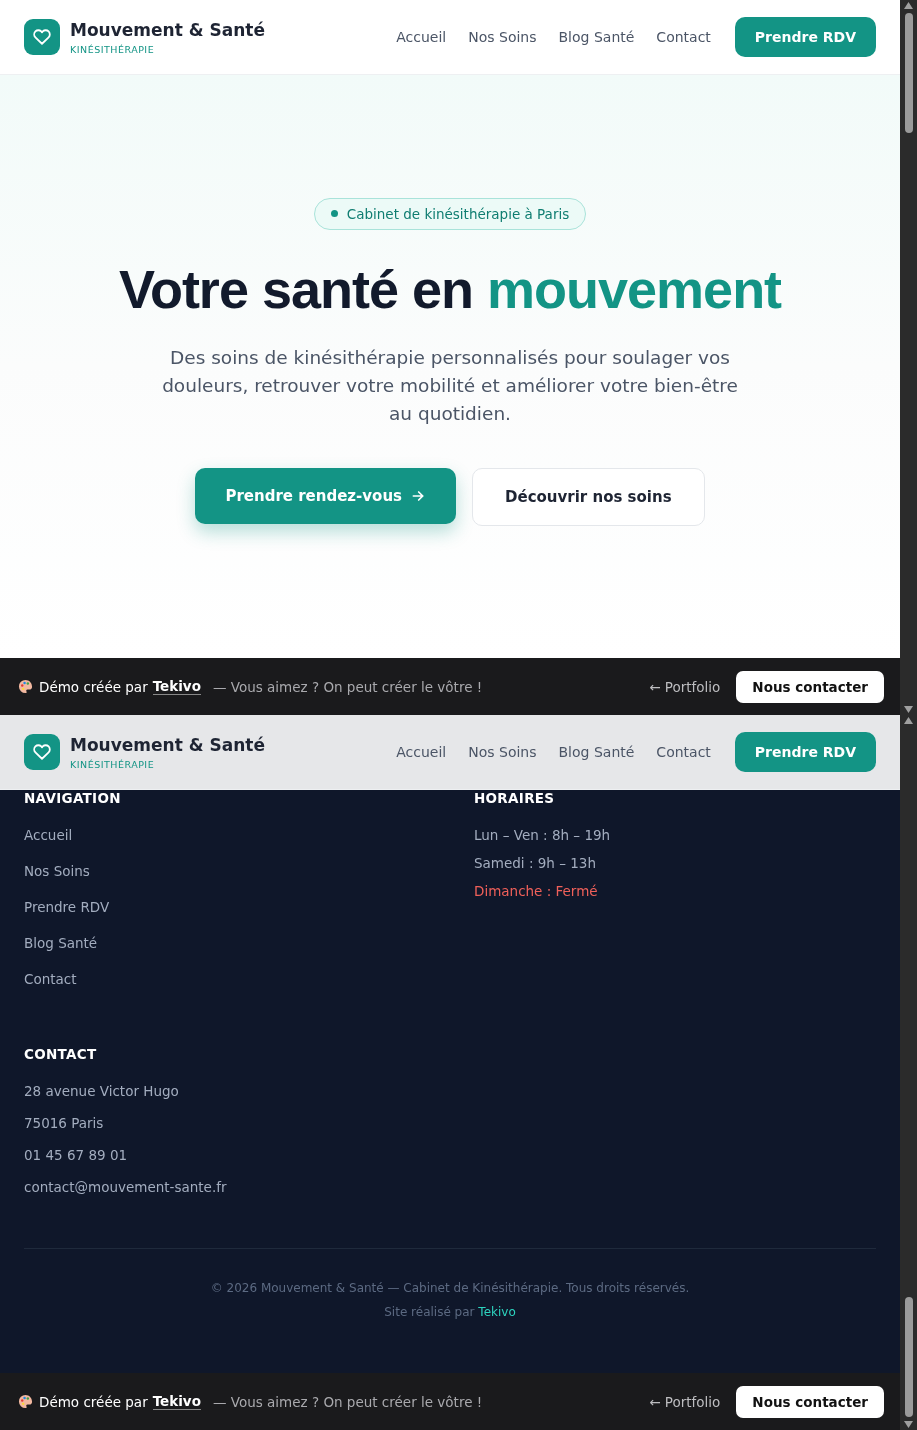 This screenshot has width=917, height=1430. I want to click on credit-text: Site réalisé par Tekivo, so click(450, 1312).